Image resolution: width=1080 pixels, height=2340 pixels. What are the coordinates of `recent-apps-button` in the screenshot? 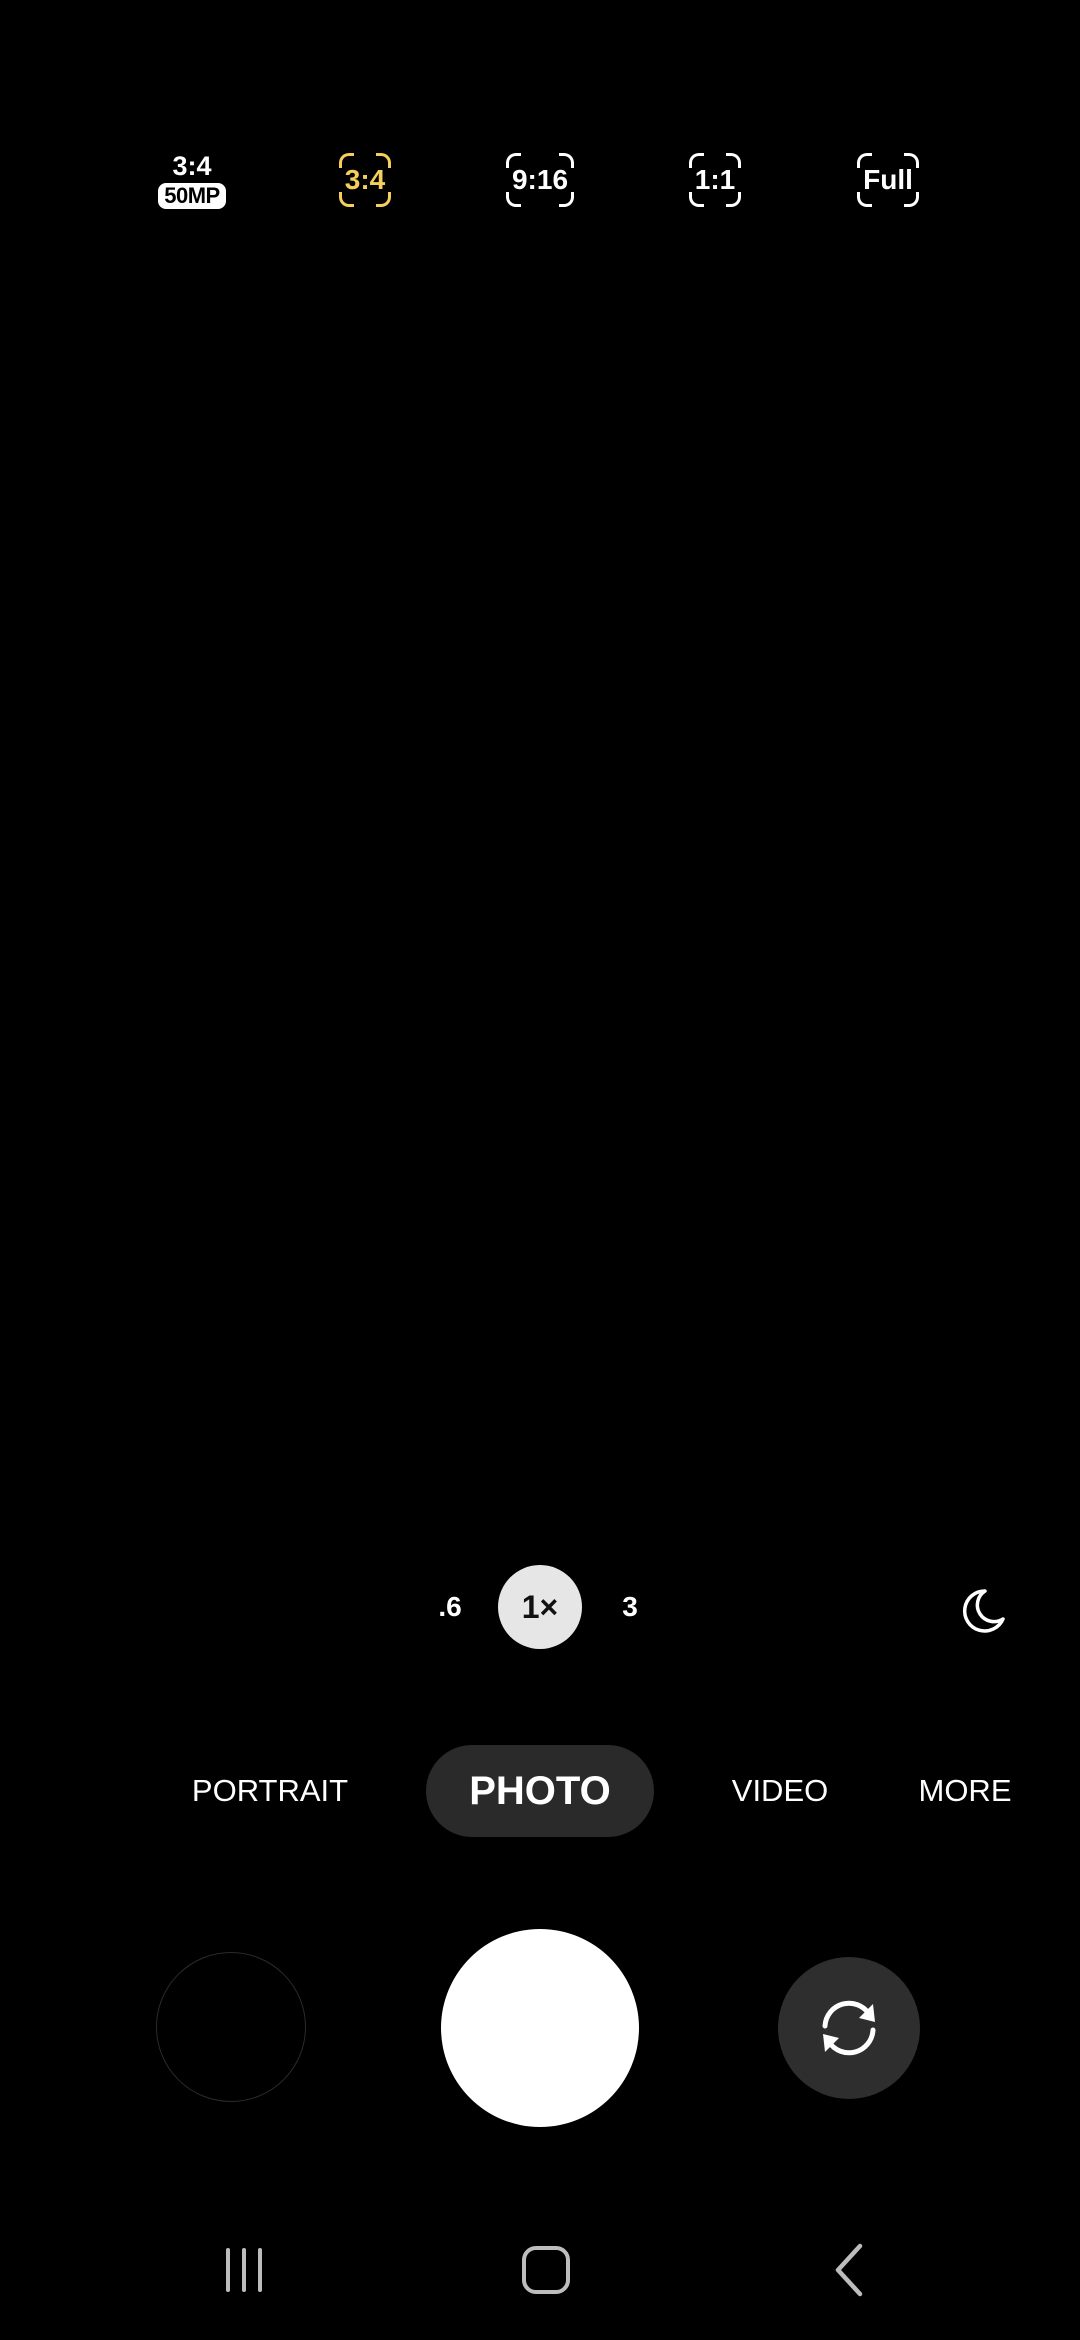 It's located at (244, 2270).